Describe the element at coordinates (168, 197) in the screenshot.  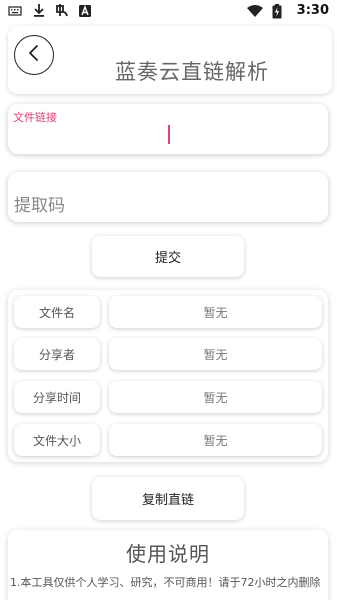
I see `extract-code-field: 提取码` at that location.